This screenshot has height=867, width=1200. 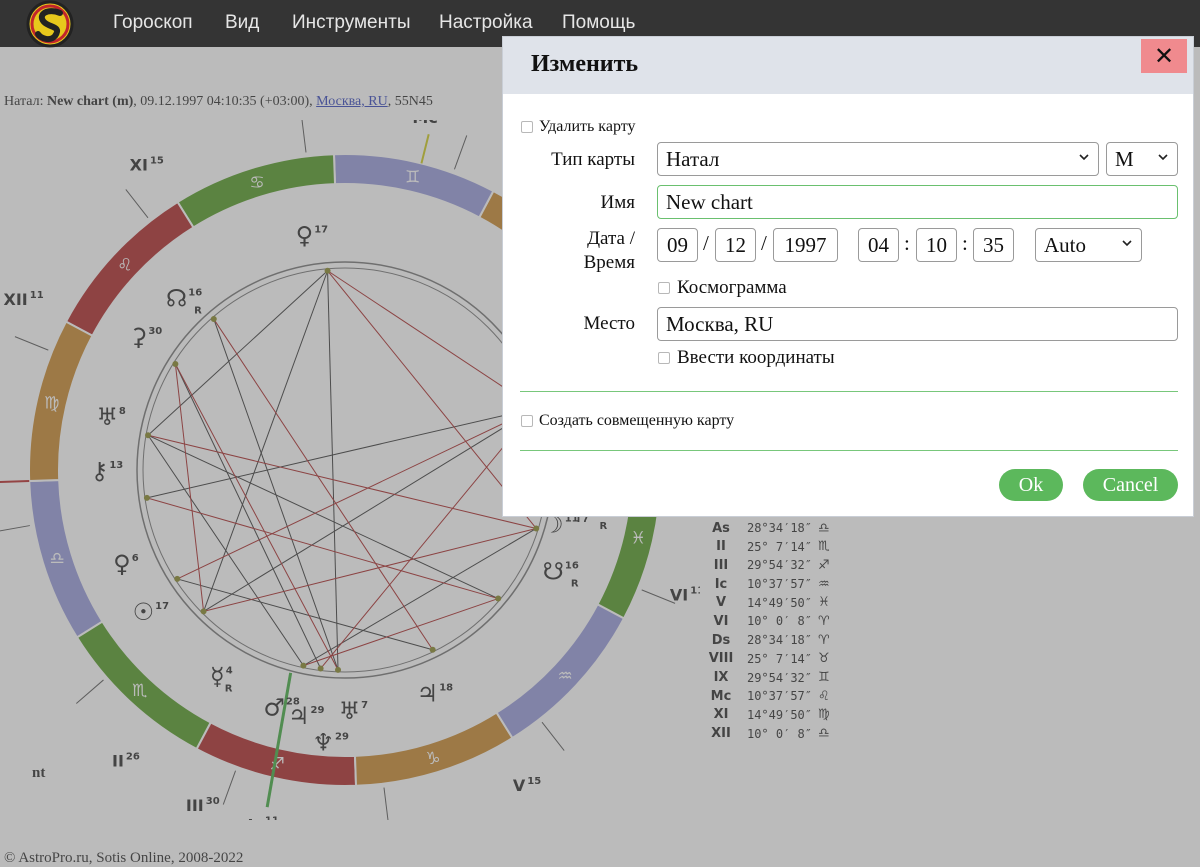 I want to click on menu-view: Вид, so click(x=242, y=23).